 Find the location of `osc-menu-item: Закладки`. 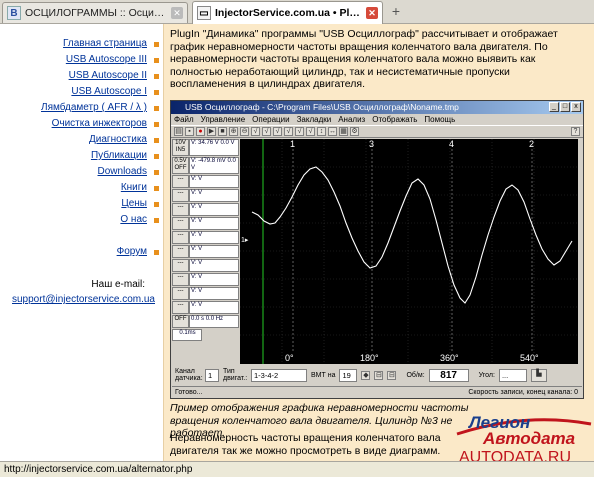

osc-menu-item: Закладки is located at coordinates (314, 119).